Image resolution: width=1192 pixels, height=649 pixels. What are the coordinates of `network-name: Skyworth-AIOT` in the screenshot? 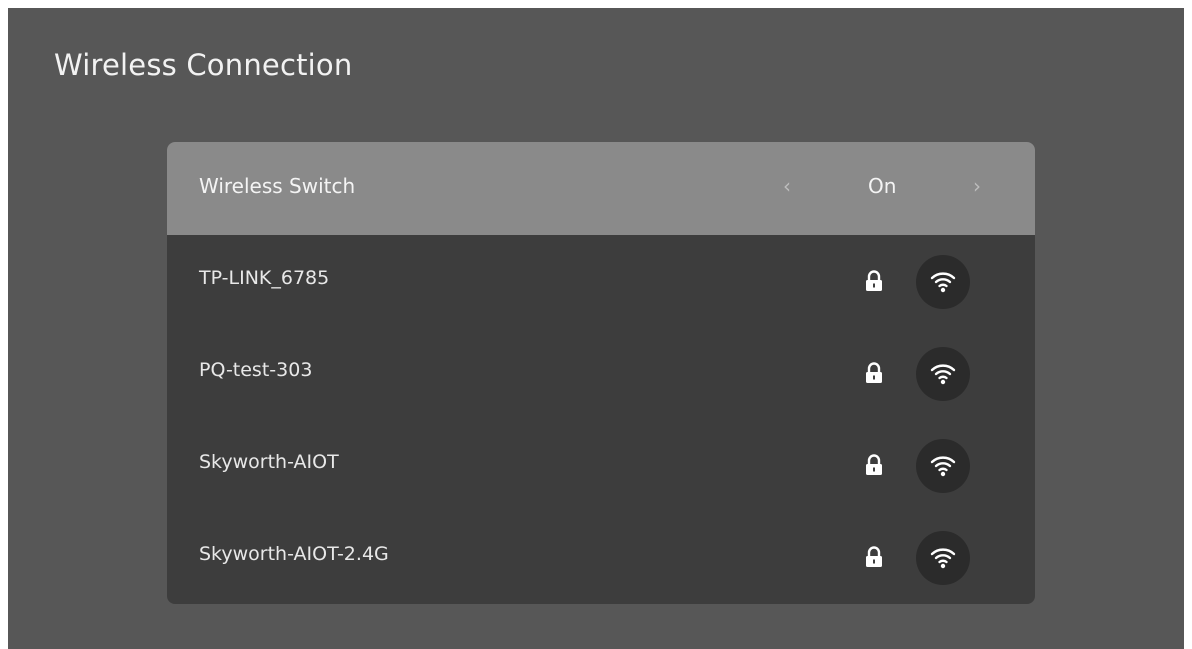 It's located at (269, 462).